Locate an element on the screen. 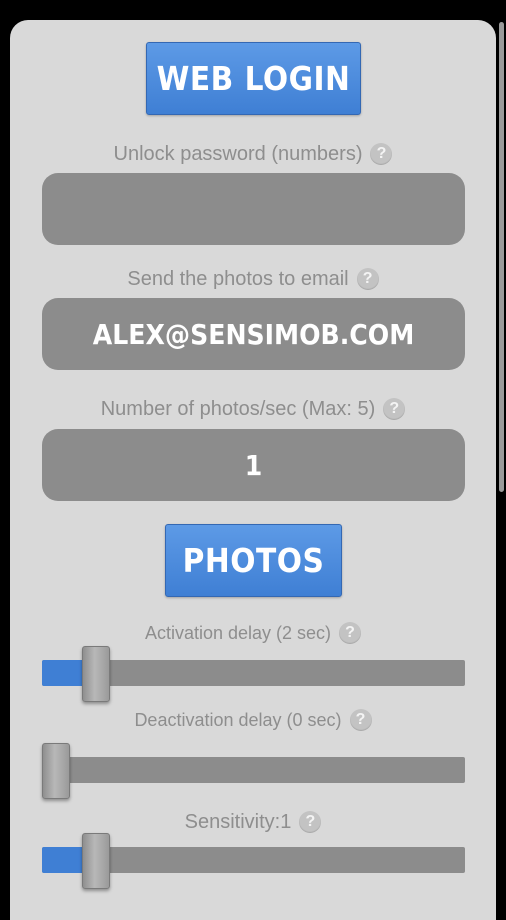 Image resolution: width=506 pixels, height=920 pixels. sensitivity-label: Sensitivity:1 is located at coordinates (238, 821).